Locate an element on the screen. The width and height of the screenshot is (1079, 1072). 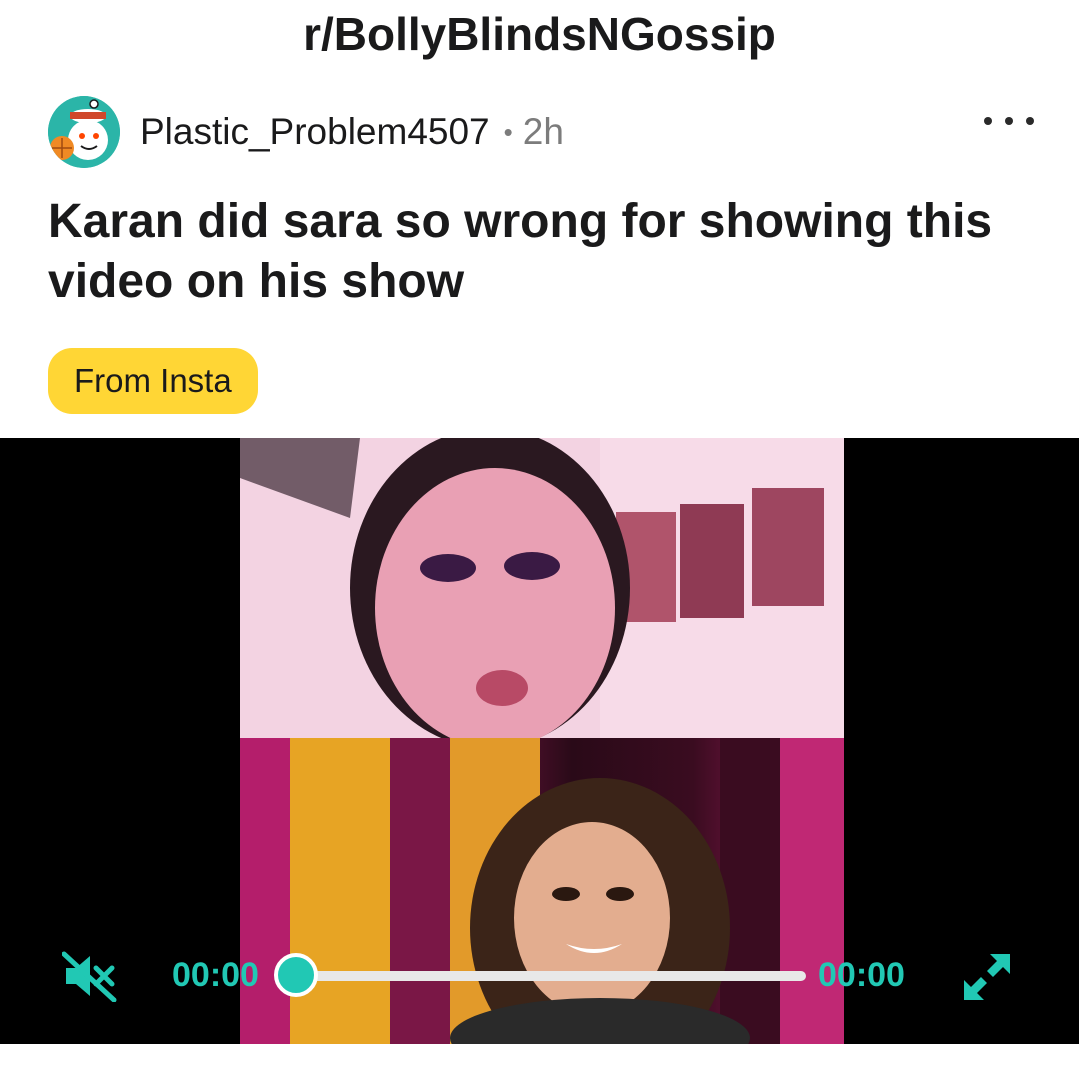
volume-muted-icon is located at coordinates (89, 976).